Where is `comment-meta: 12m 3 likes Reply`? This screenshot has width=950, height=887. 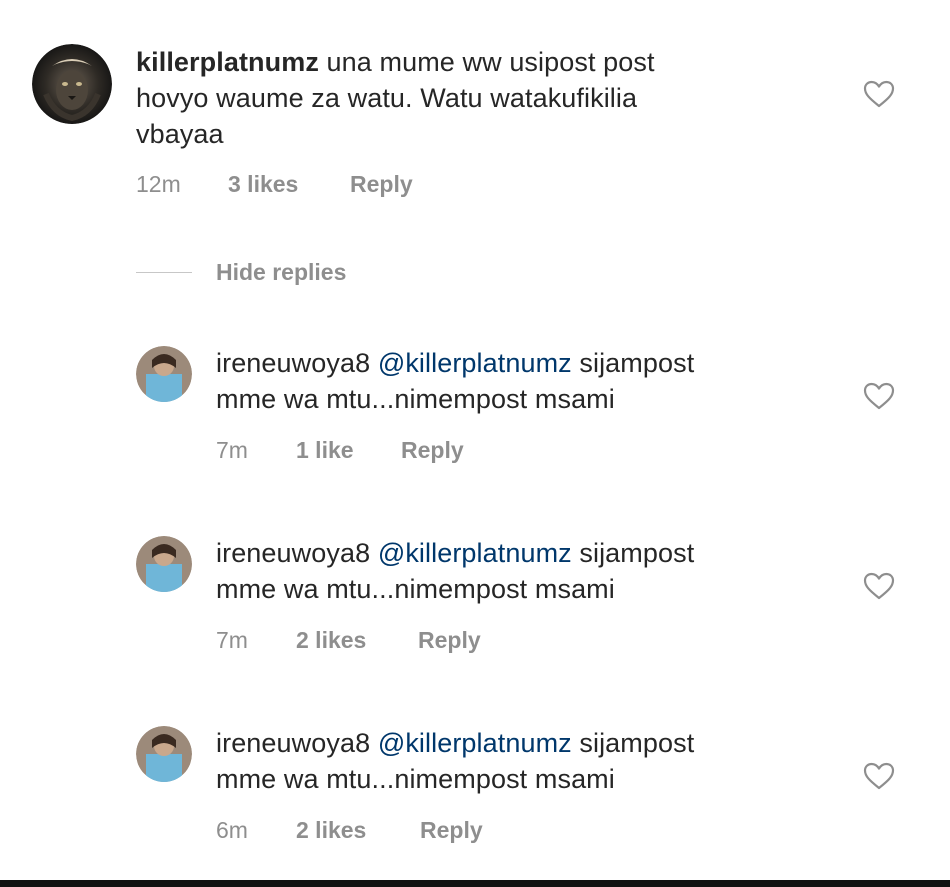 comment-meta: 12m 3 likes Reply is located at coordinates (274, 184).